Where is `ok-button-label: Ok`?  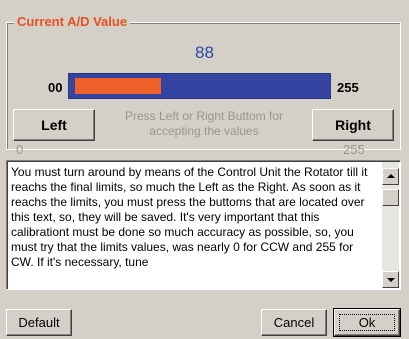 ok-button-label: Ok is located at coordinates (367, 322).